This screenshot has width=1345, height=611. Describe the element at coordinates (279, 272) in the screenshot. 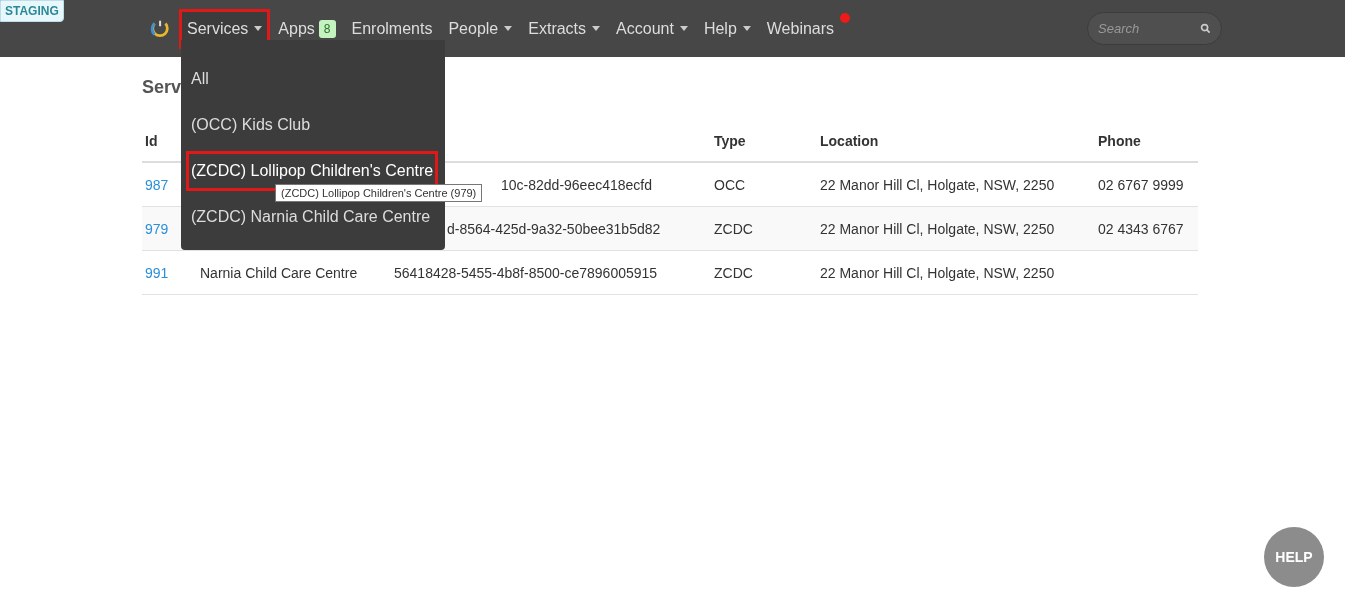

I see `table-cell-text: Narnia Child Care Centre` at that location.